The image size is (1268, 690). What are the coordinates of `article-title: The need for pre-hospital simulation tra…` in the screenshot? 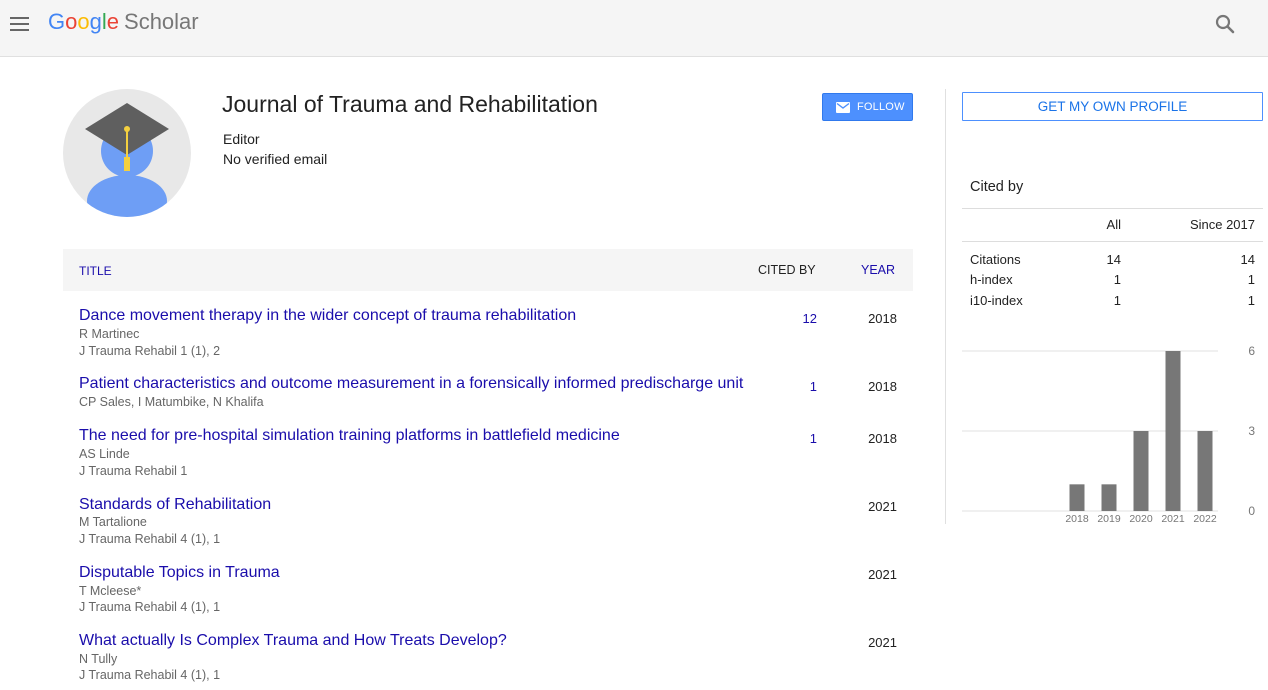 It's located at (349, 436).